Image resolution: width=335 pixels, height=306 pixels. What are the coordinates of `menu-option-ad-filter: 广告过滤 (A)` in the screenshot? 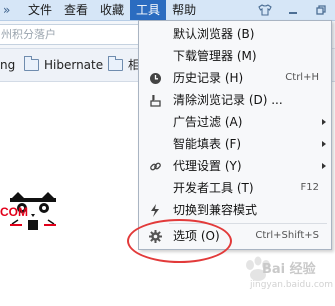 It's located at (235, 122).